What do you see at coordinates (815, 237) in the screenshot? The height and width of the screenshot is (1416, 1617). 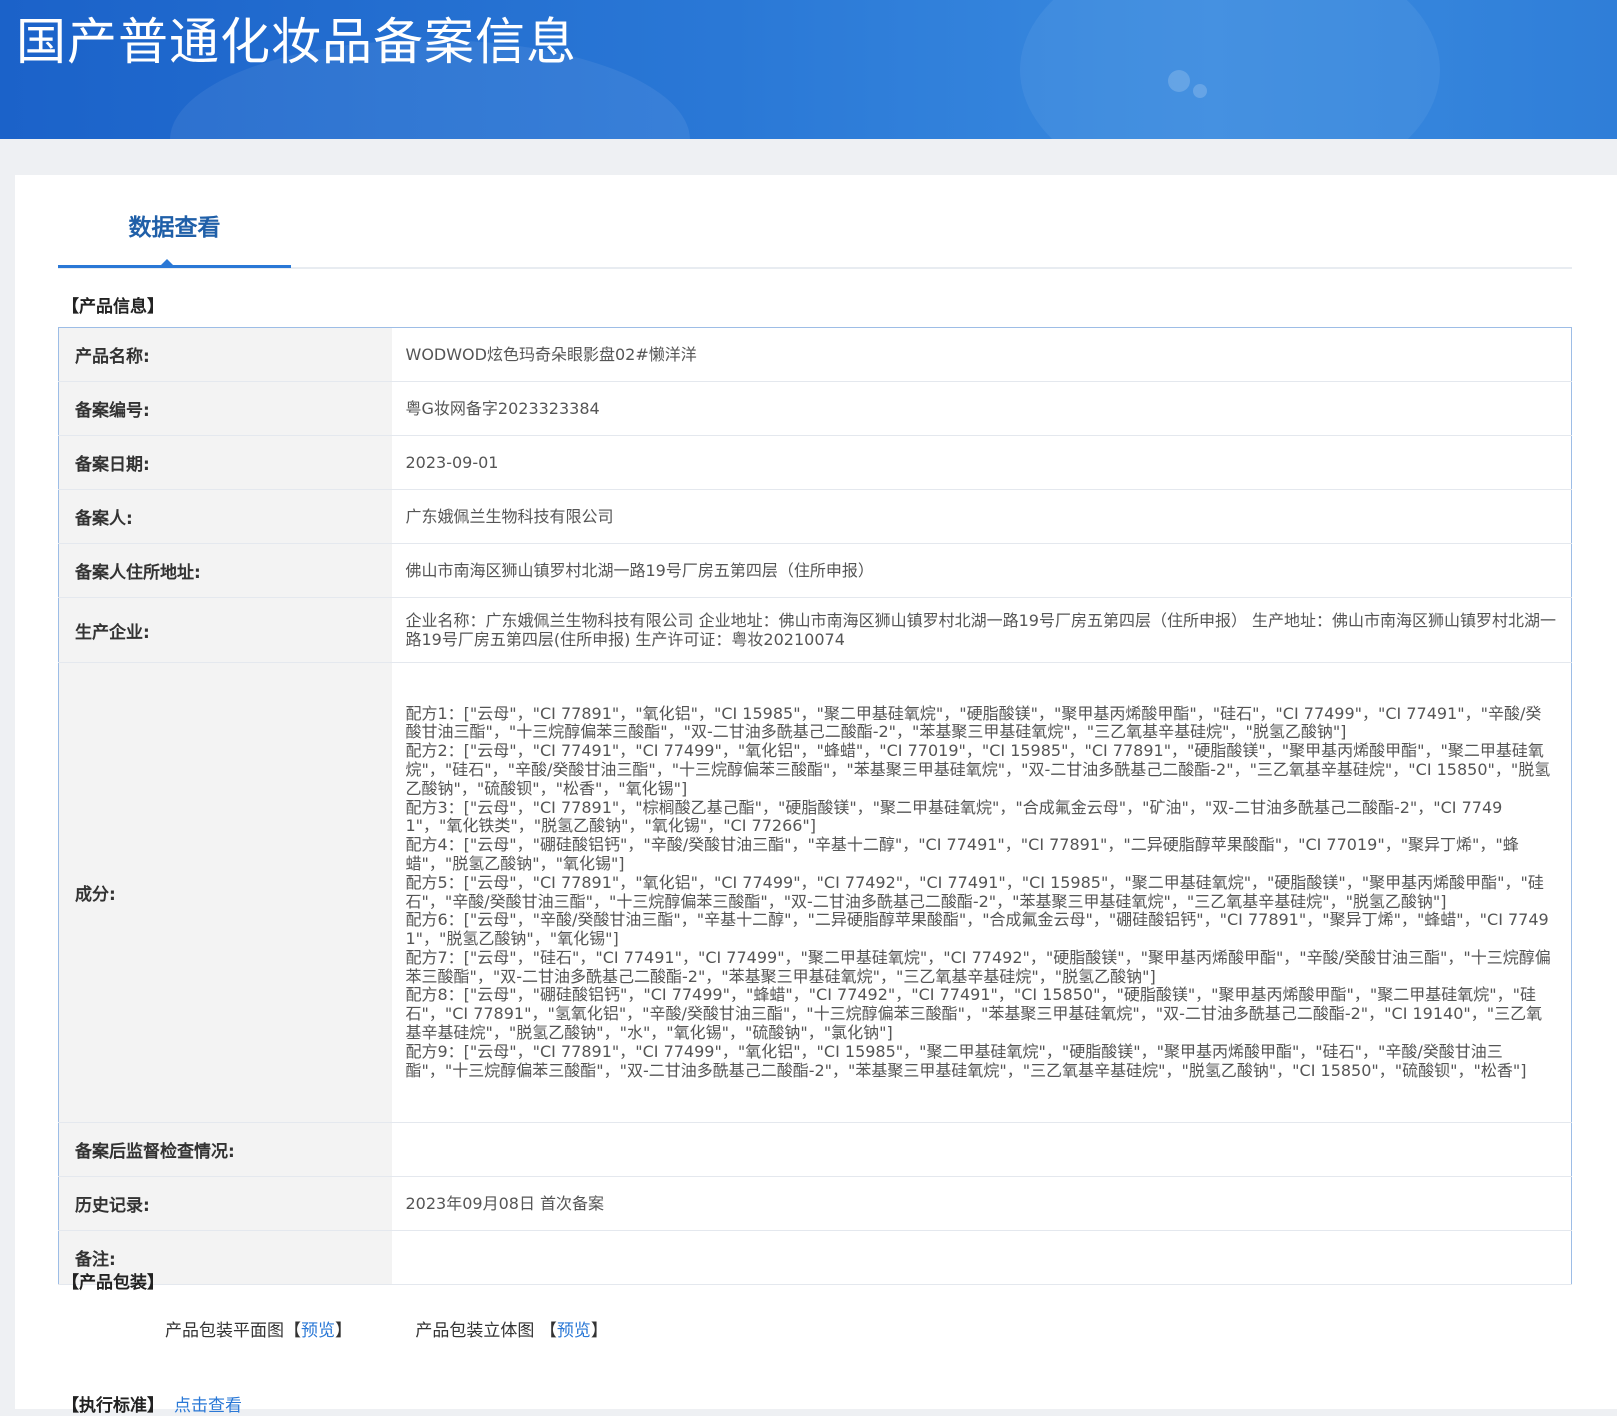 I see `tab-bar: 数据查看` at bounding box center [815, 237].